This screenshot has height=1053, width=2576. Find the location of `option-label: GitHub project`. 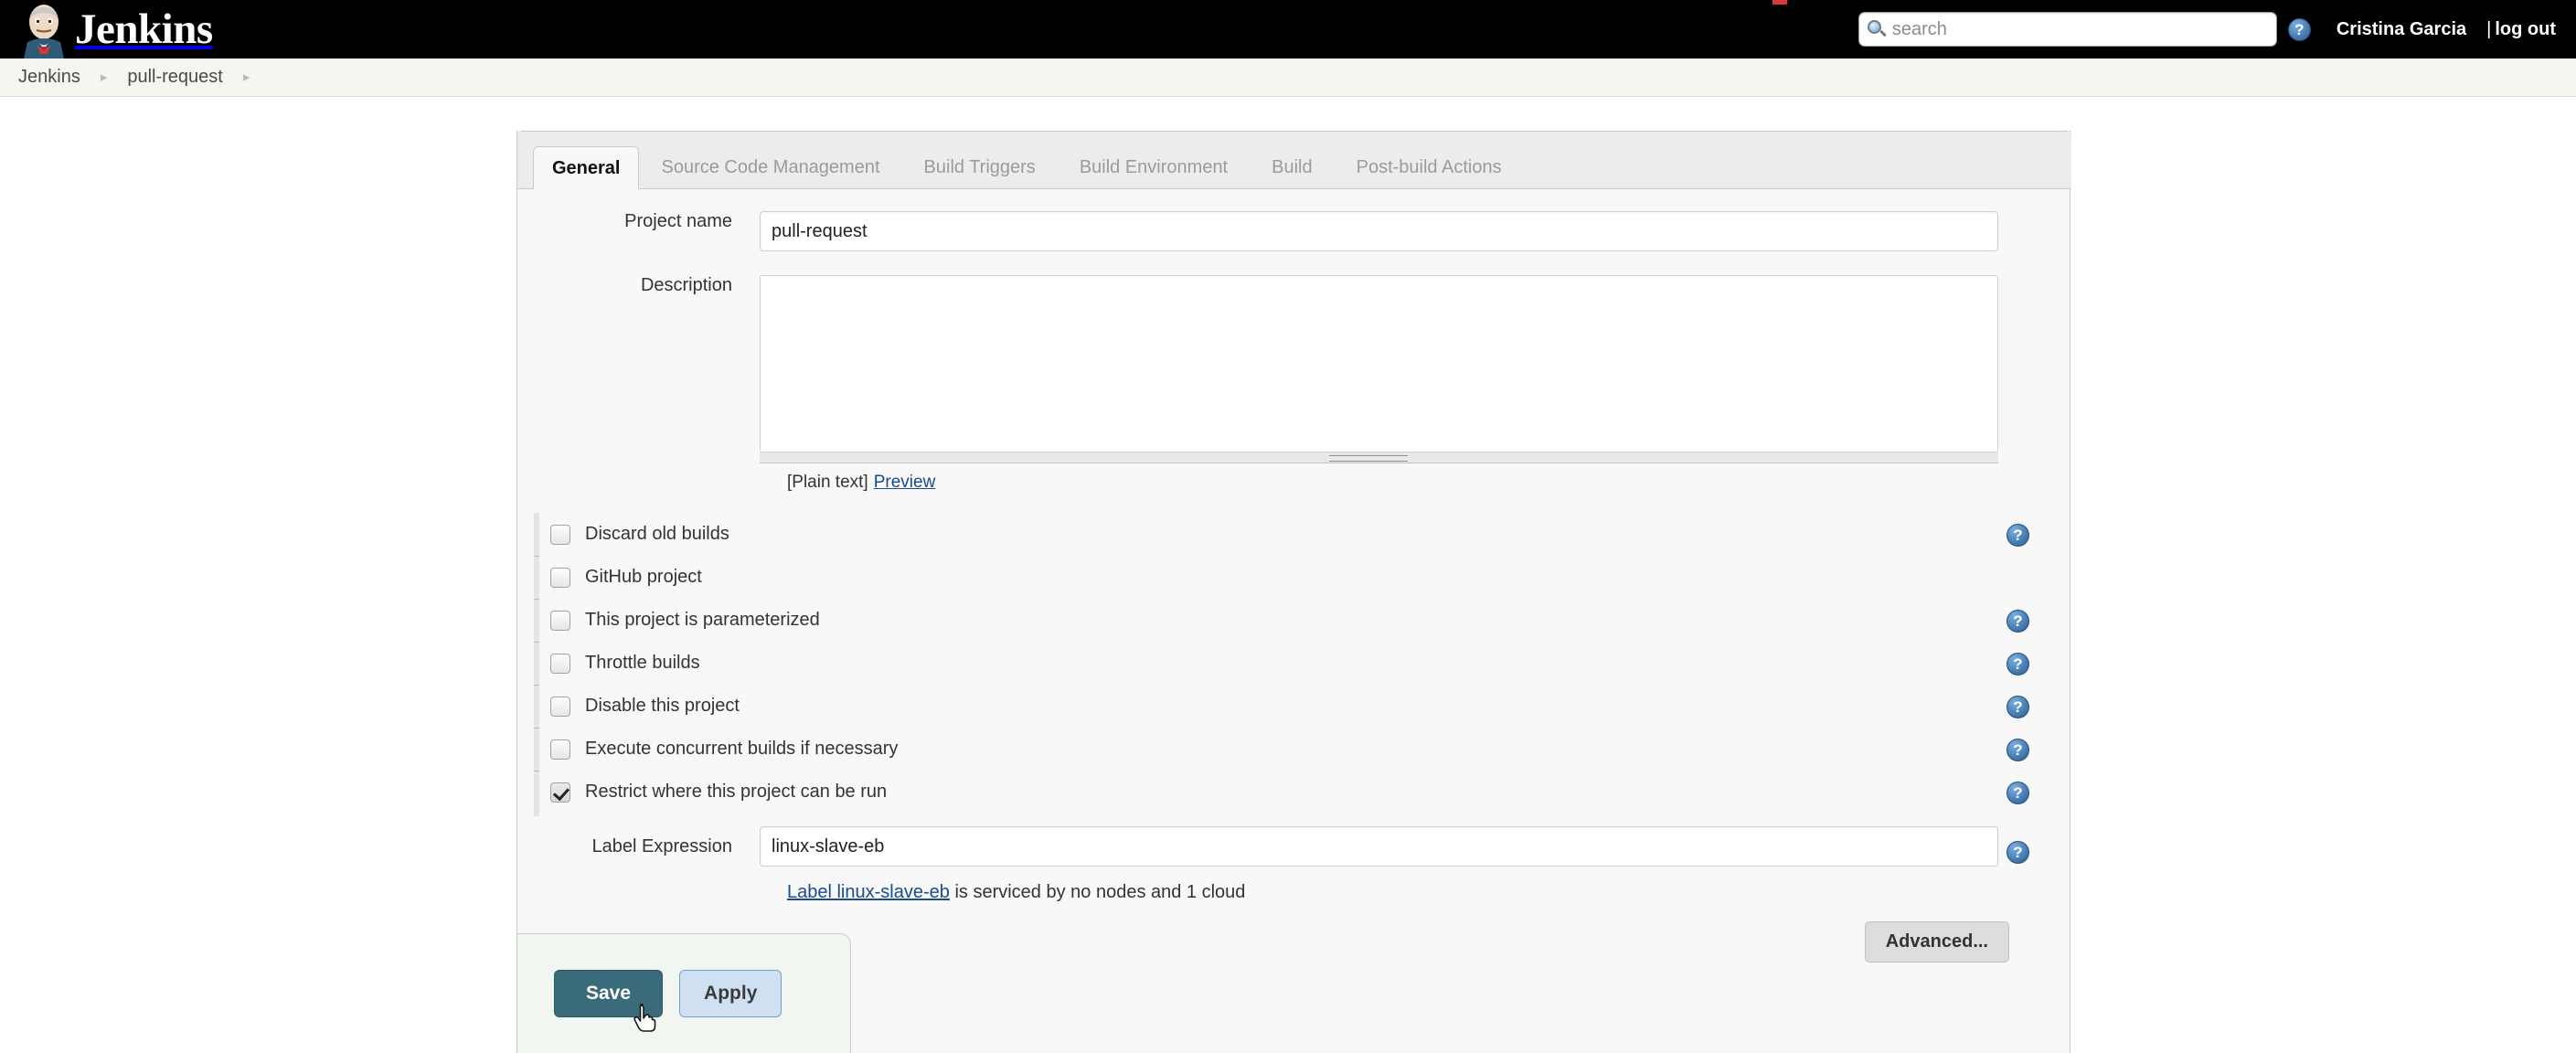

option-label: GitHub project is located at coordinates (643, 577).